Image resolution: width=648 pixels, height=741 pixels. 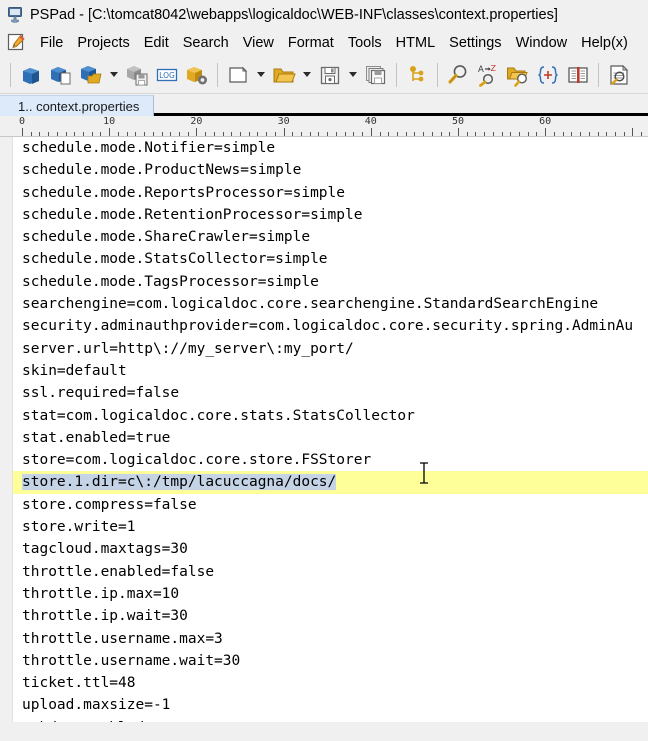 I want to click on ruler-label: 40, so click(x=370, y=121).